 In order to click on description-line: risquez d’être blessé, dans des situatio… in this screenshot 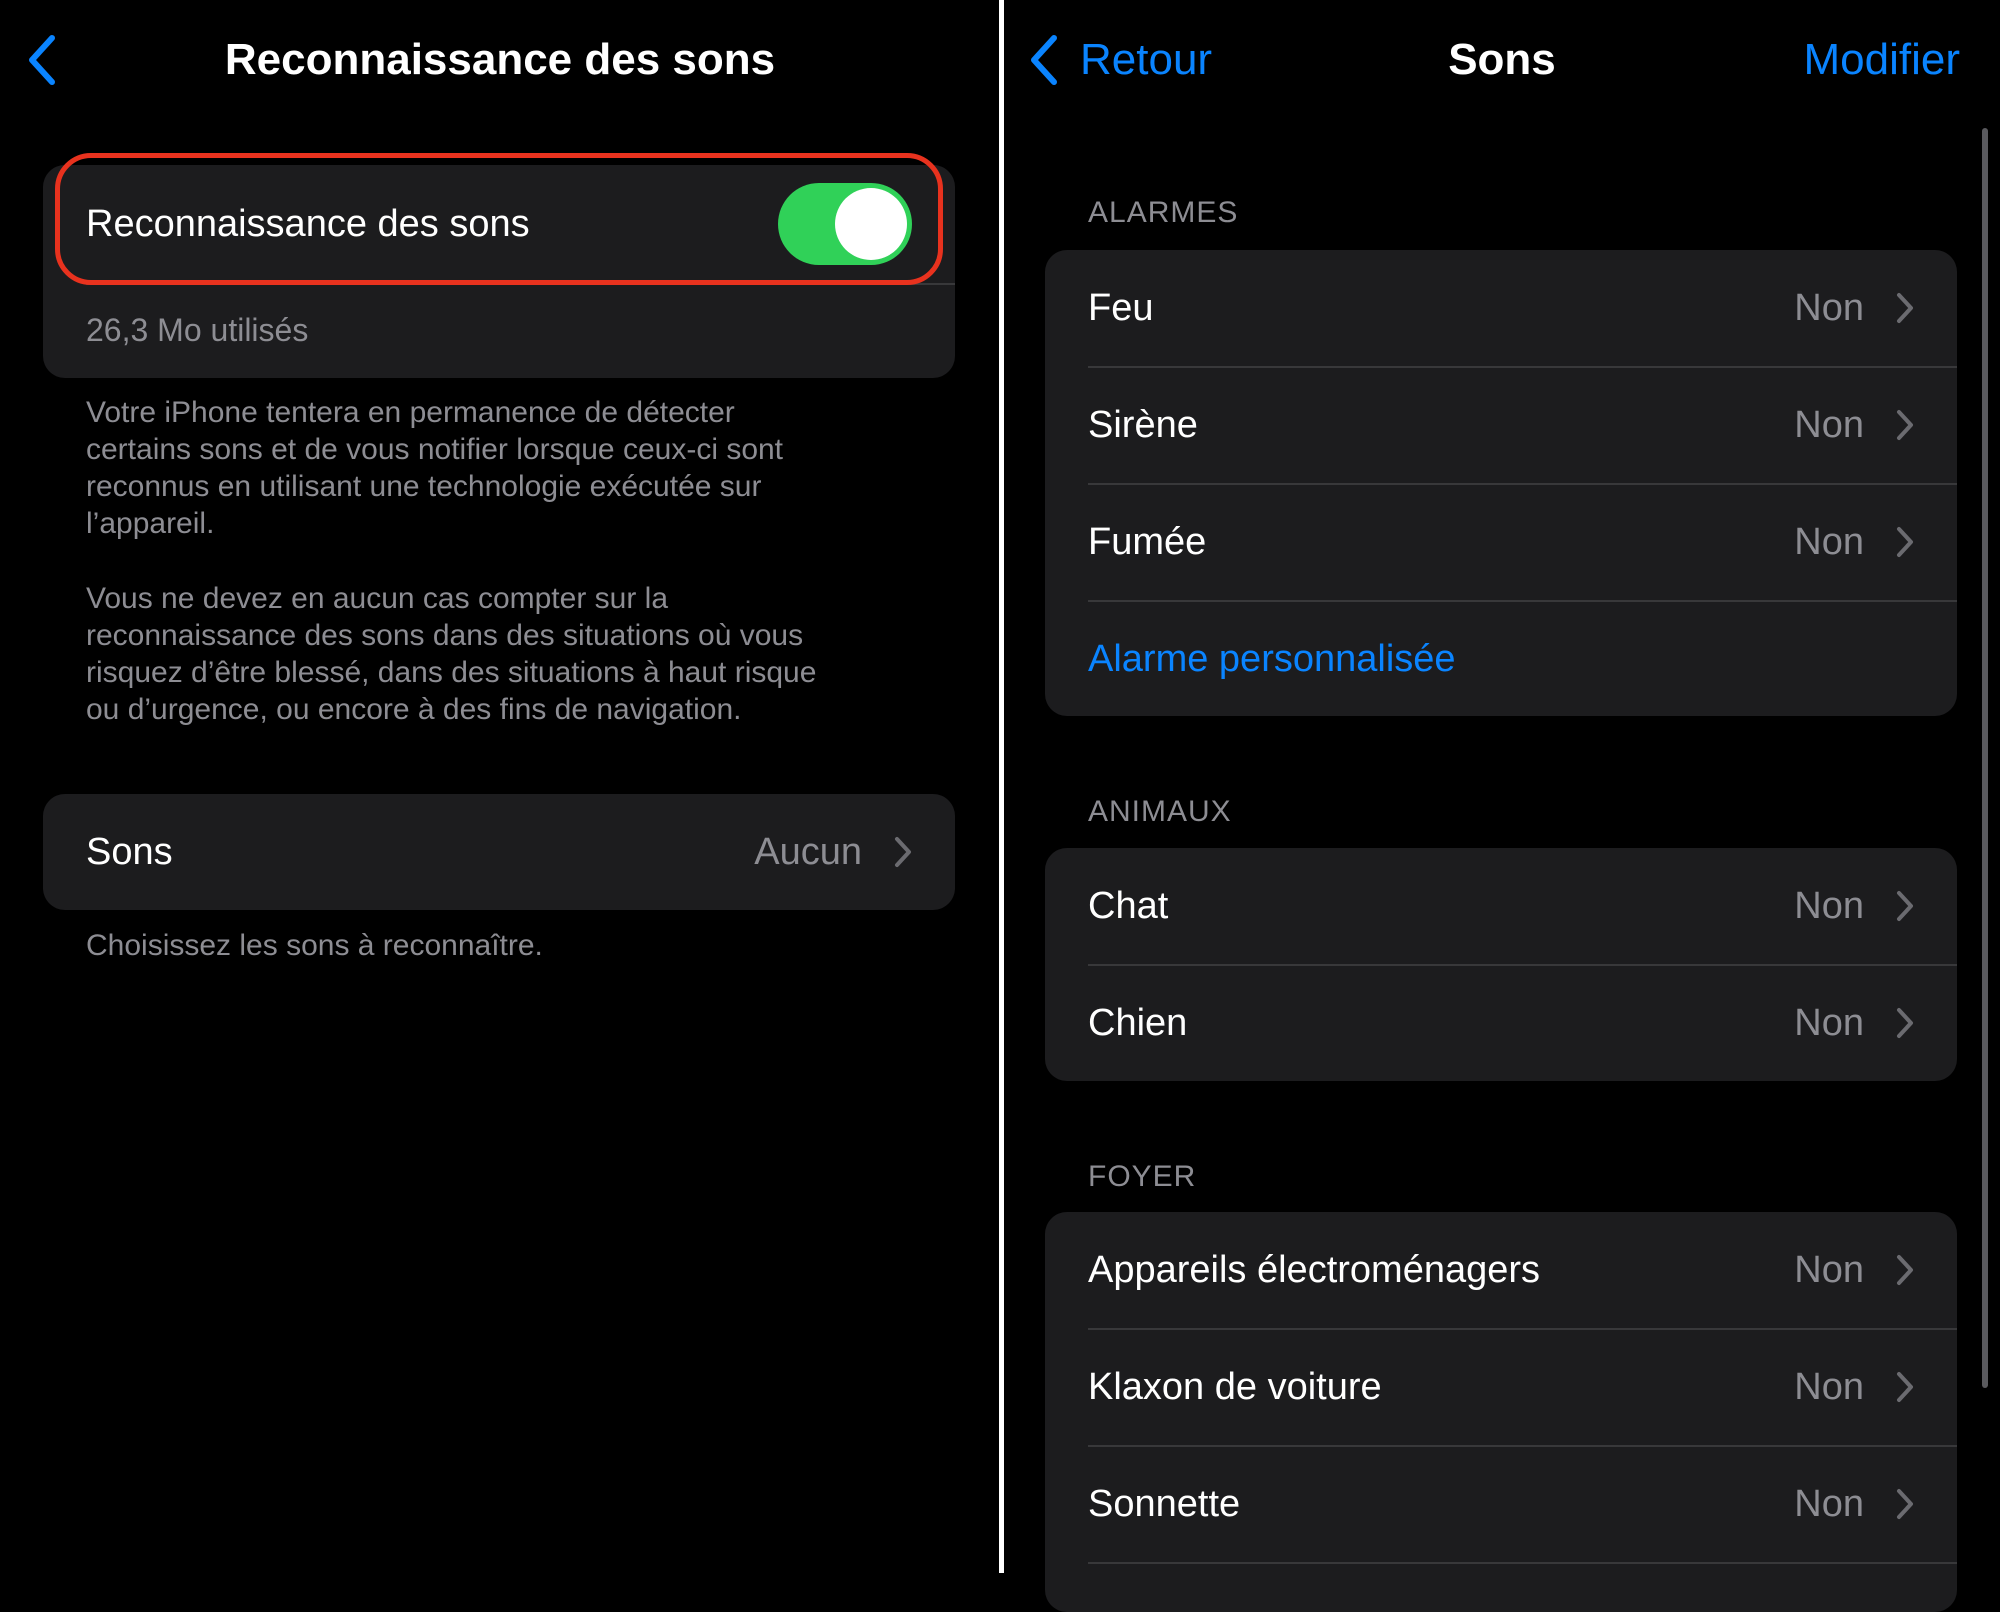, I will do `click(451, 672)`.